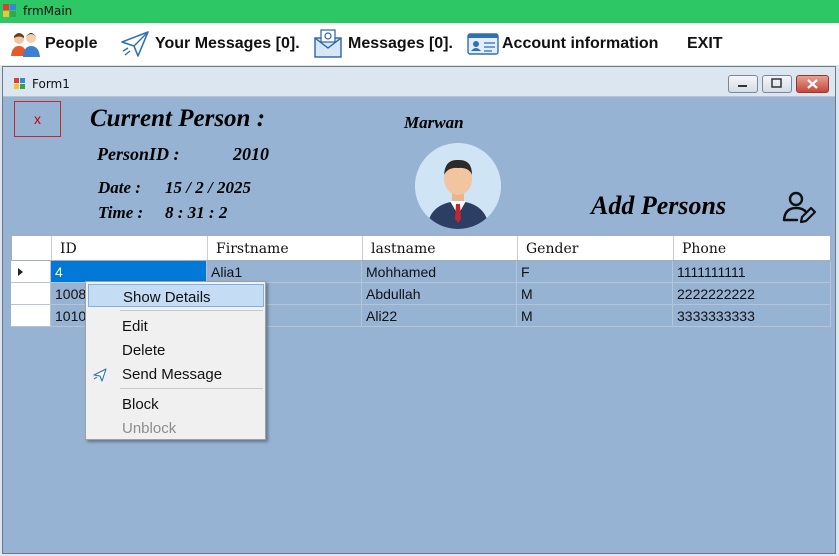  I want to click on add-person-icon, so click(799, 208).